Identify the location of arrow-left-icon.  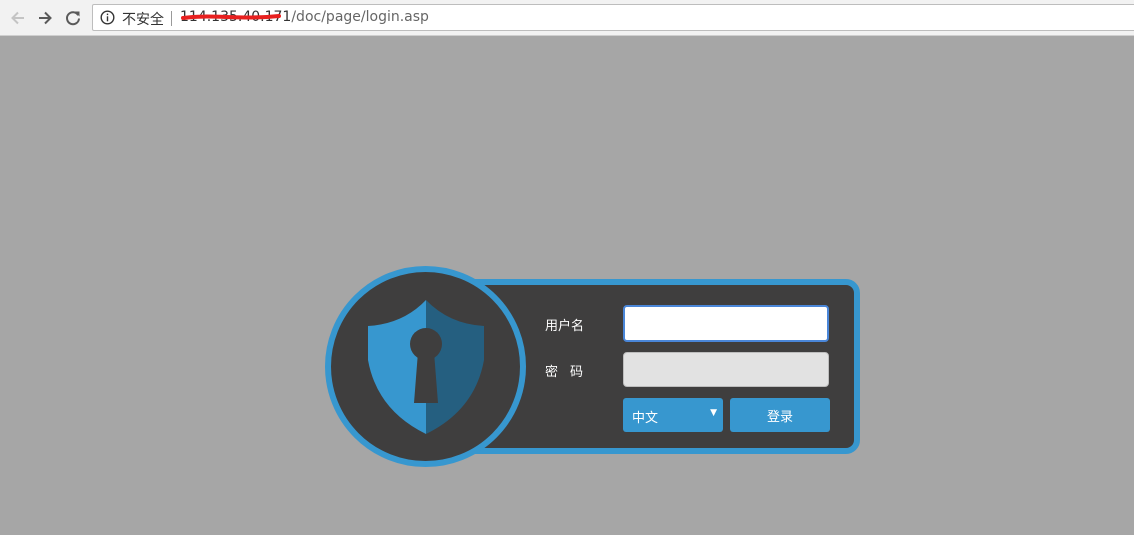
(17, 18).